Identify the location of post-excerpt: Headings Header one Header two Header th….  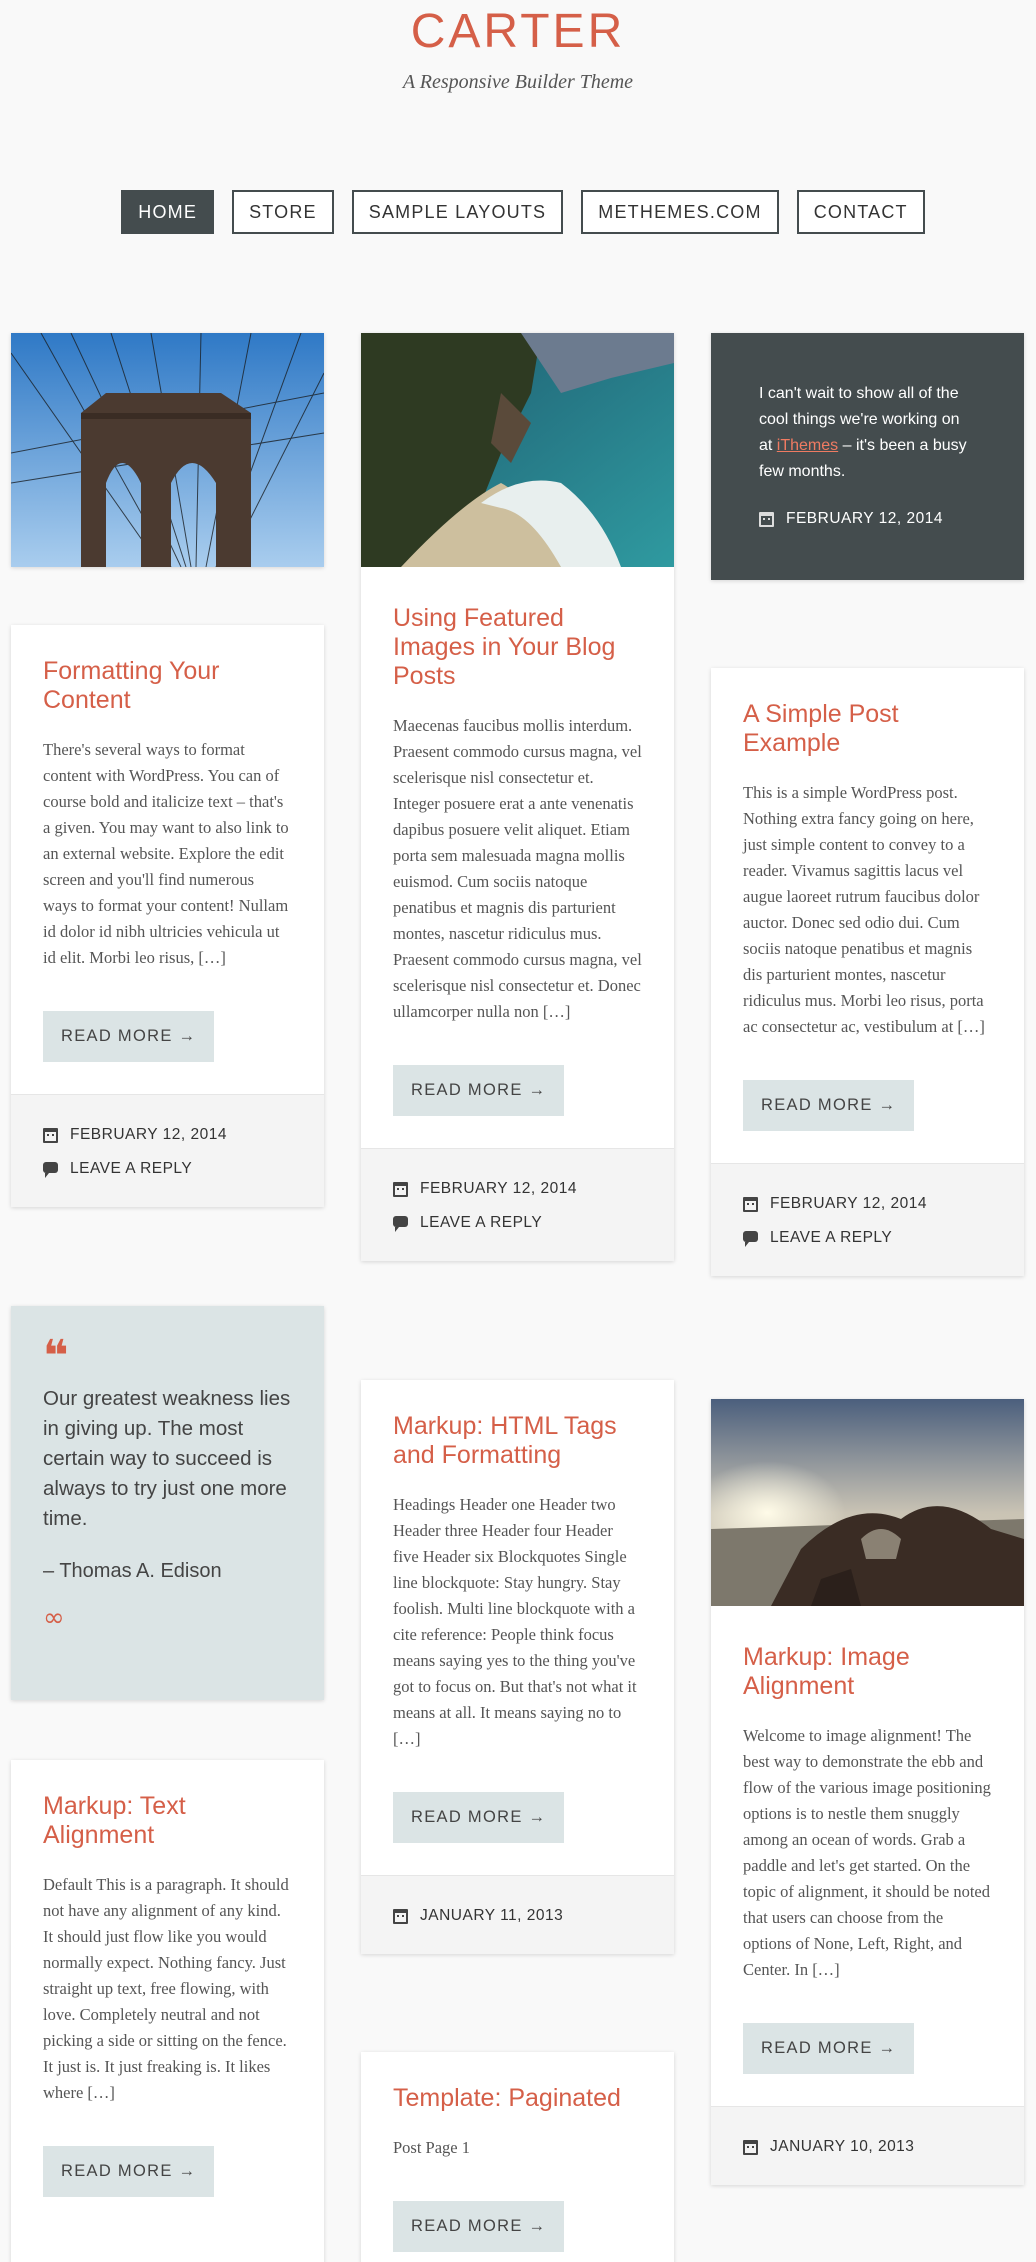
(515, 1621).